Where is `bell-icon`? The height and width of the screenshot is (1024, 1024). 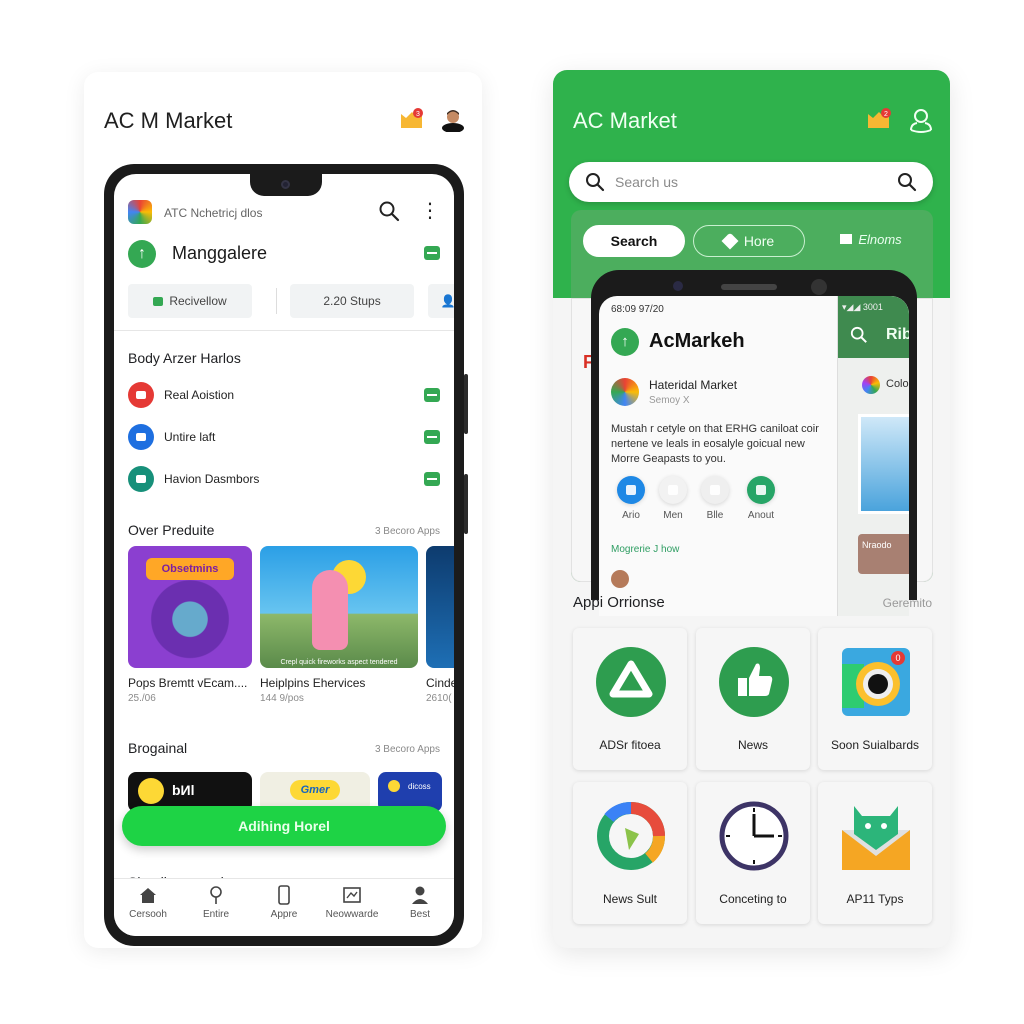
bell-icon is located at coordinates (715, 490).